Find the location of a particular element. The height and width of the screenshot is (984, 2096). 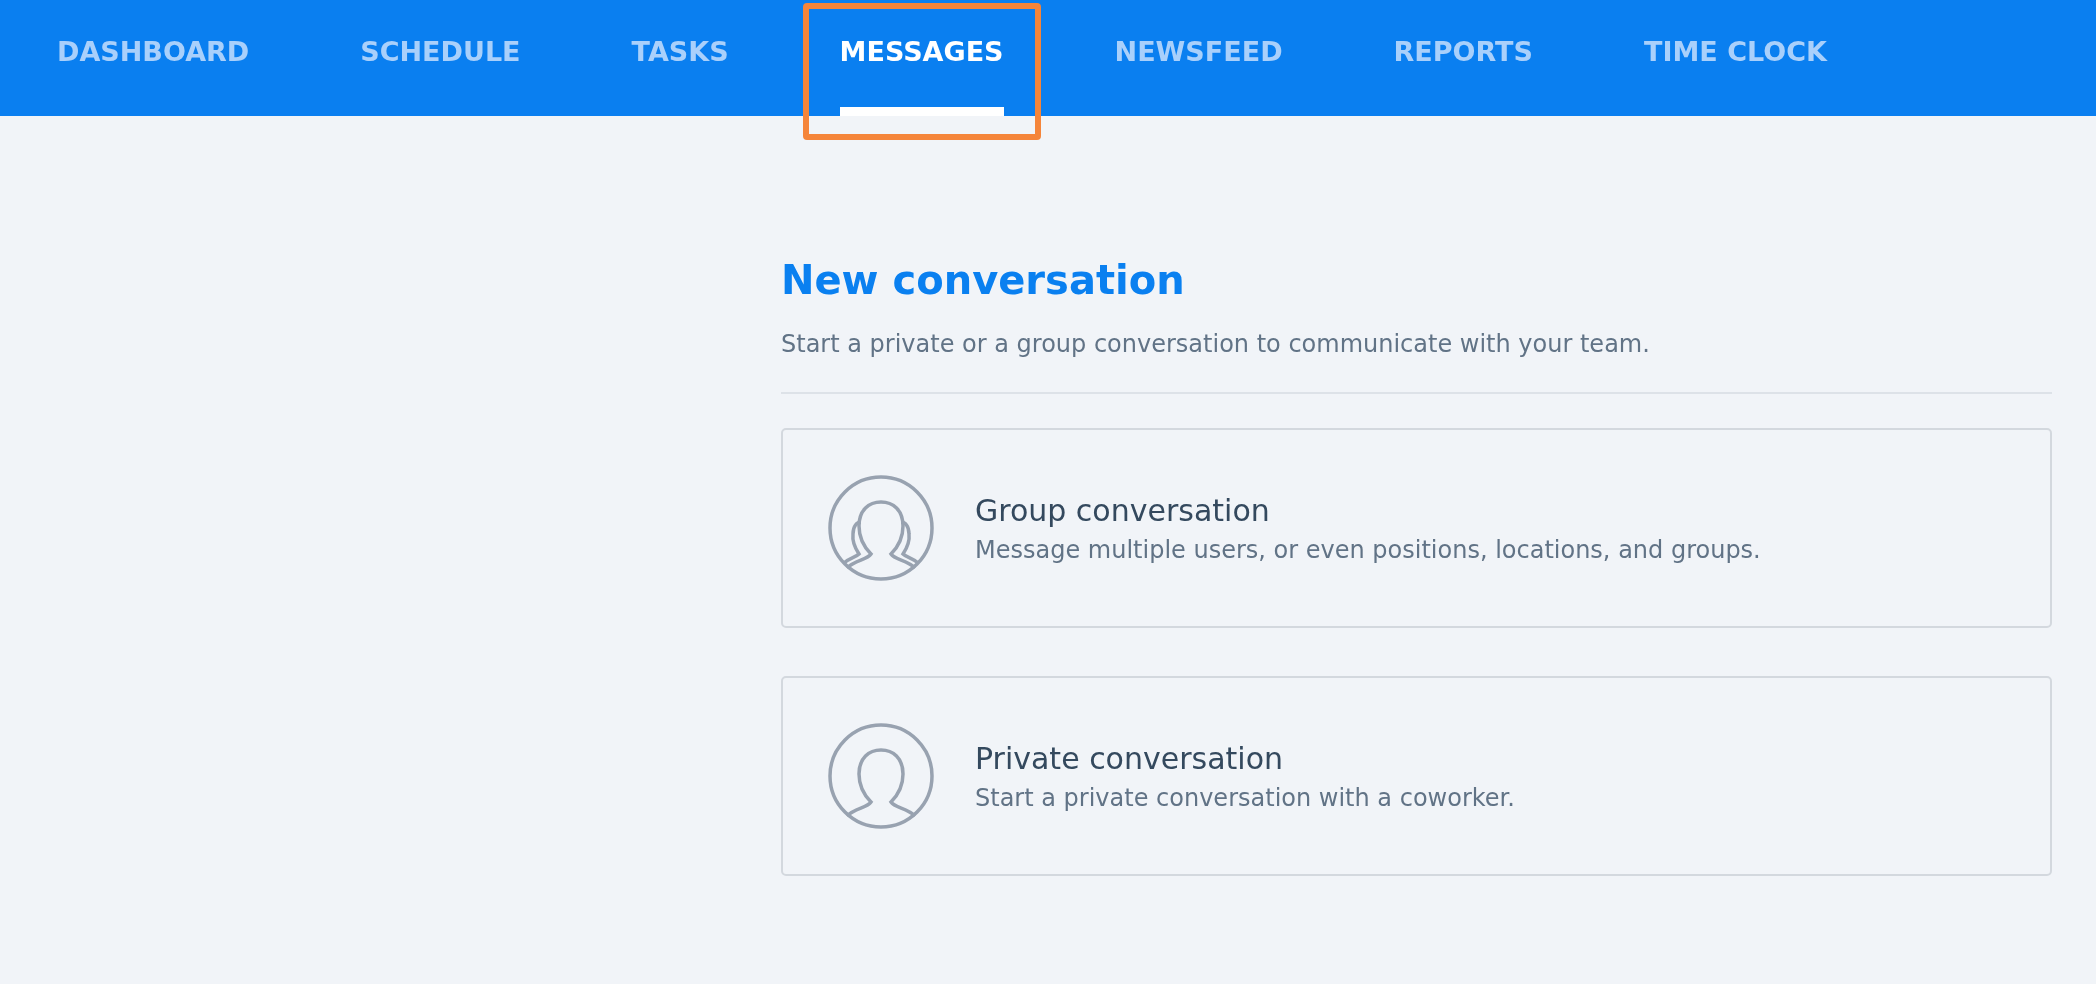

option-description: Message multiple users, or even positions, locations, and groups. is located at coordinates (1368, 549).